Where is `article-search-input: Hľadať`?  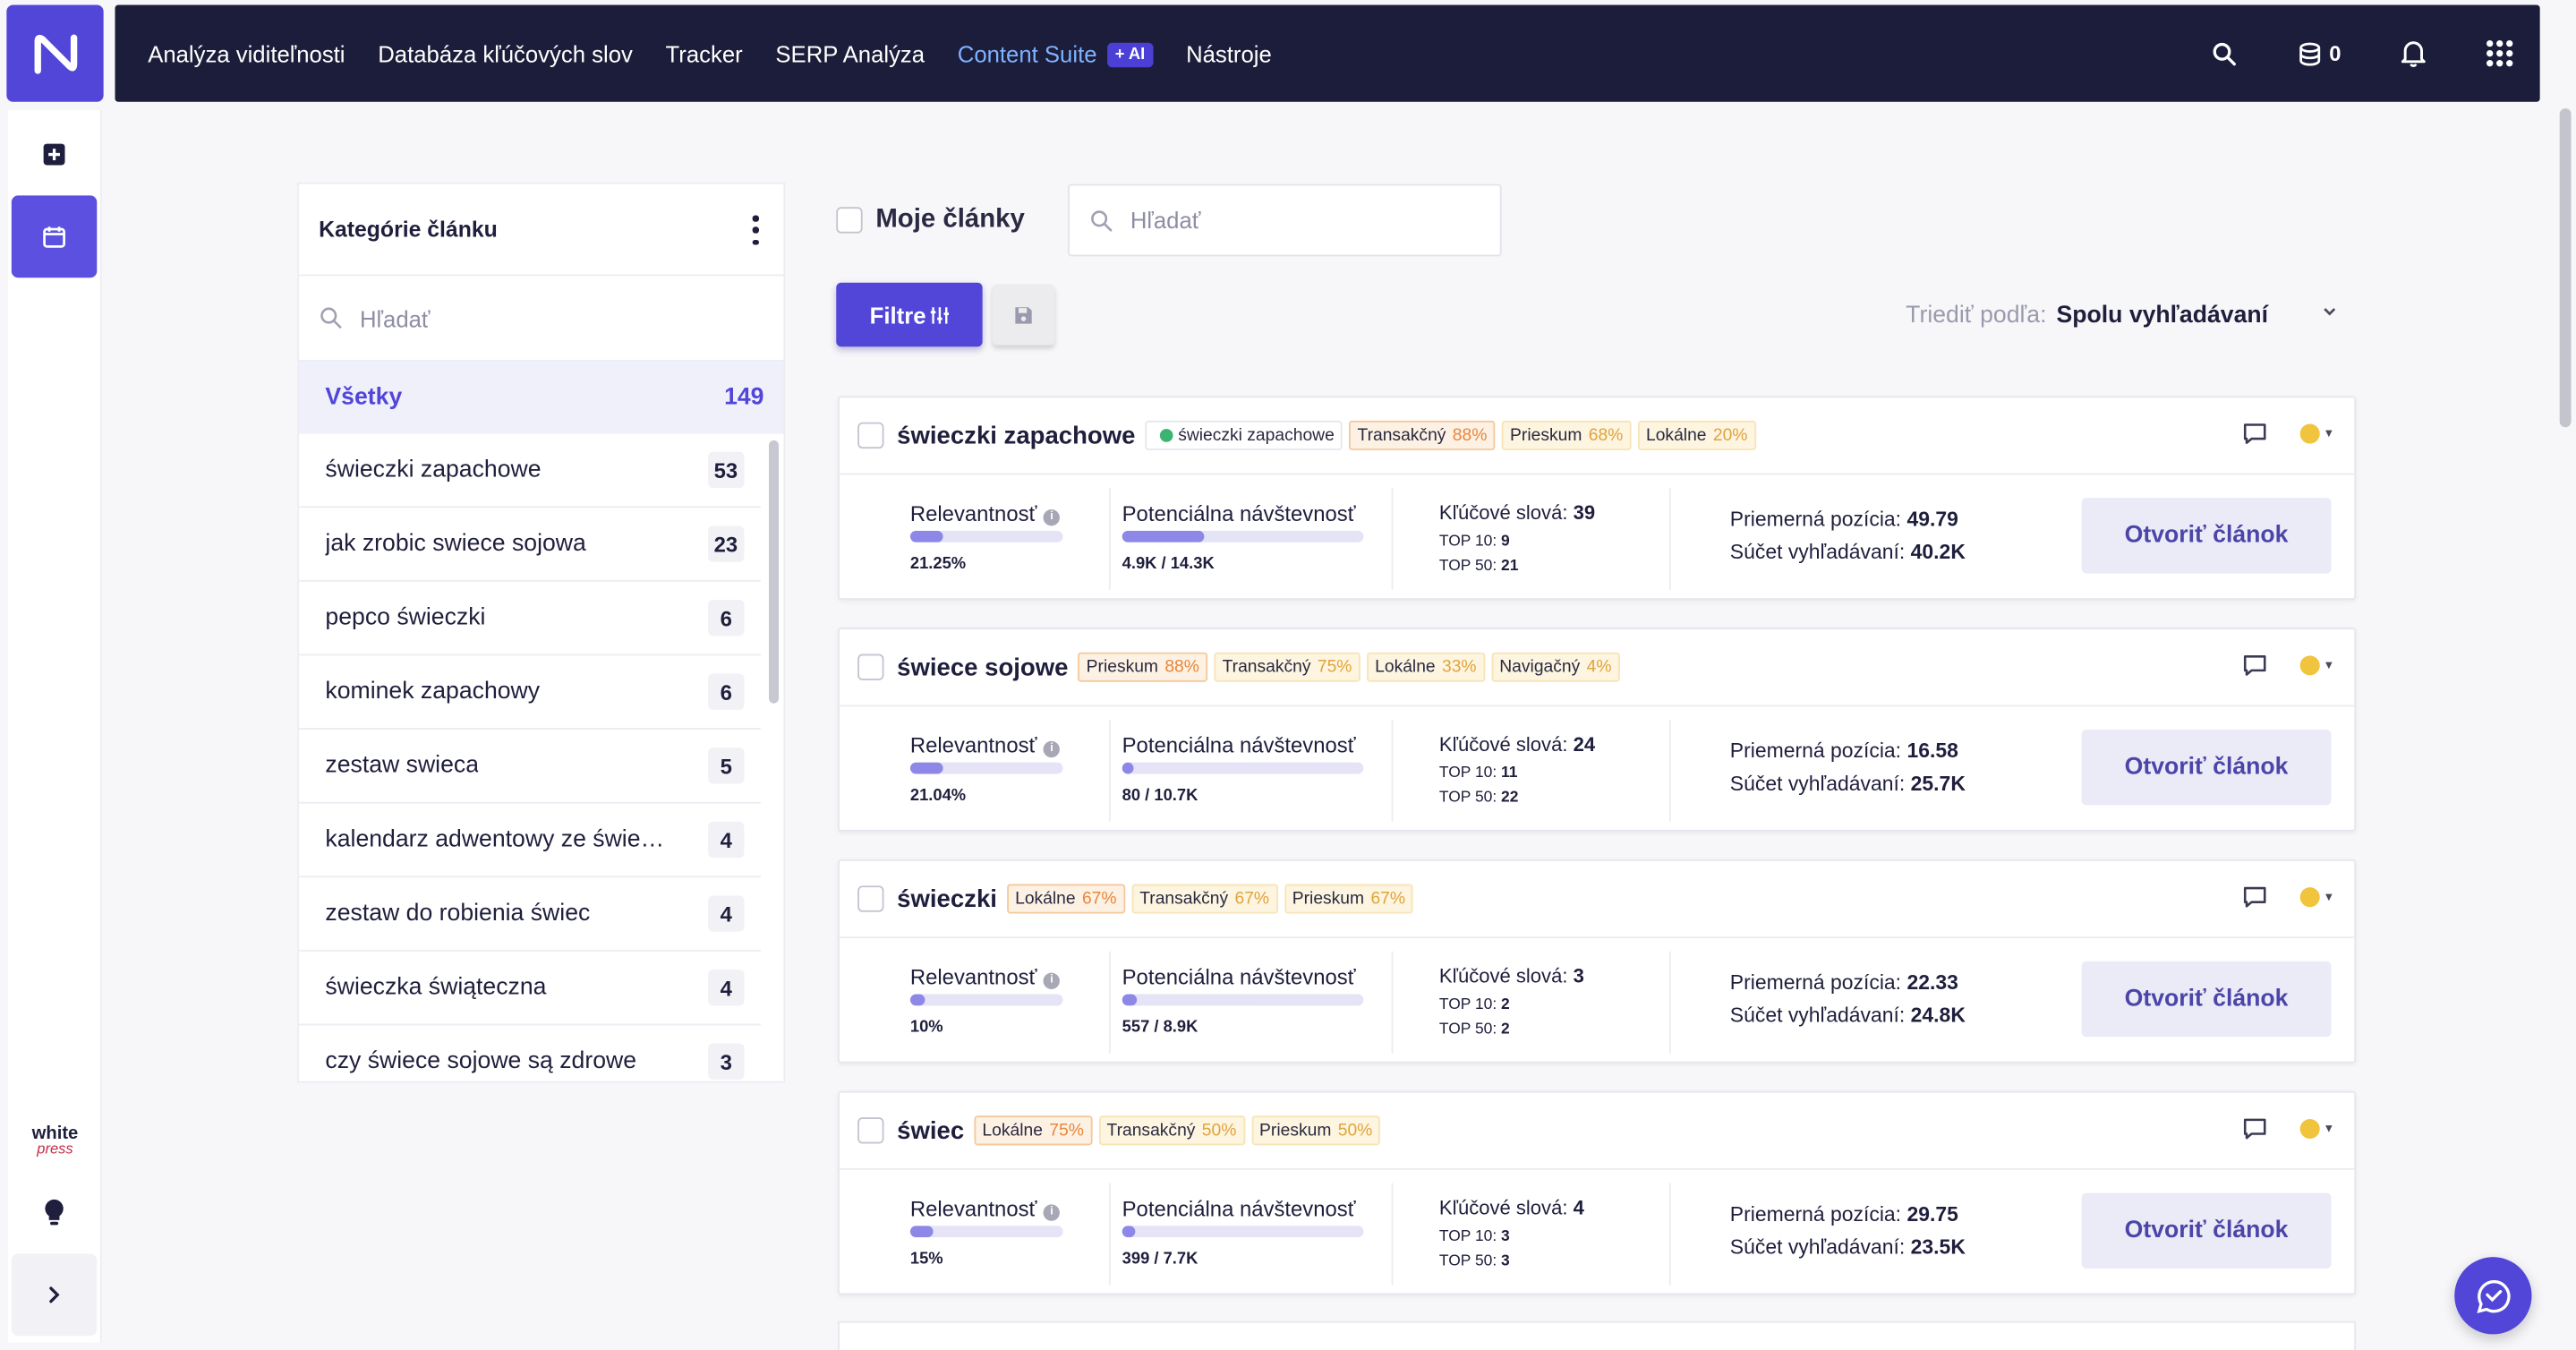 article-search-input: Hľadať is located at coordinates (1285, 221).